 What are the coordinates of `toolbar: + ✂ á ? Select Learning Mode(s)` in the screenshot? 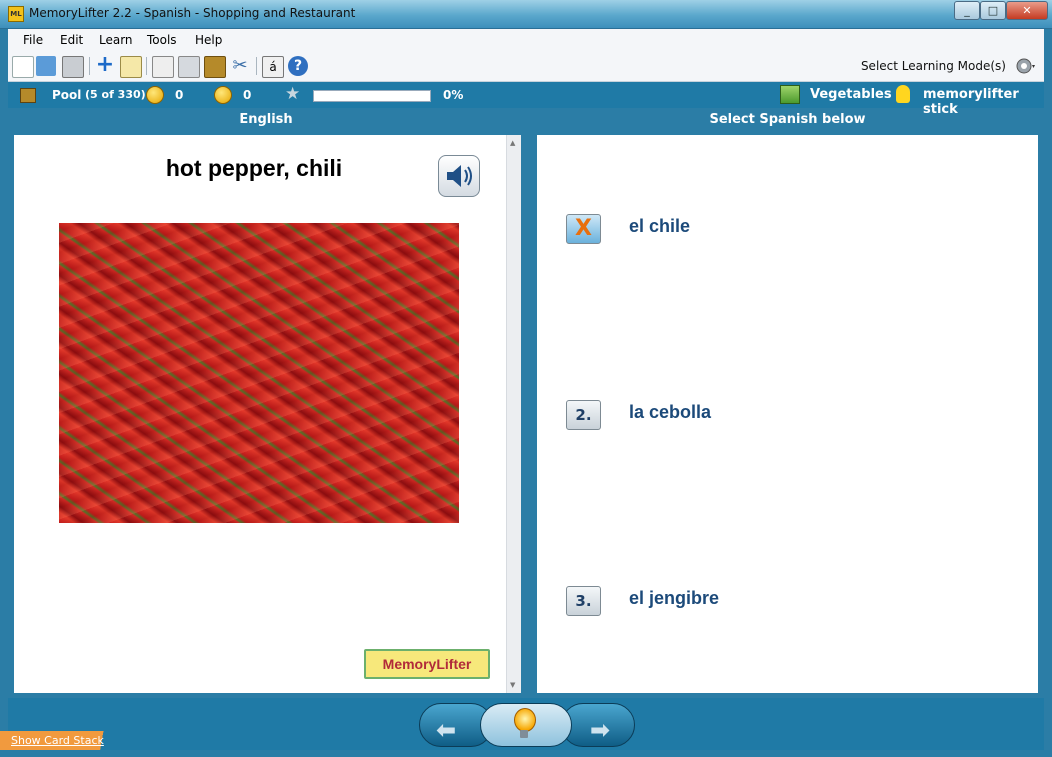 It's located at (526, 66).